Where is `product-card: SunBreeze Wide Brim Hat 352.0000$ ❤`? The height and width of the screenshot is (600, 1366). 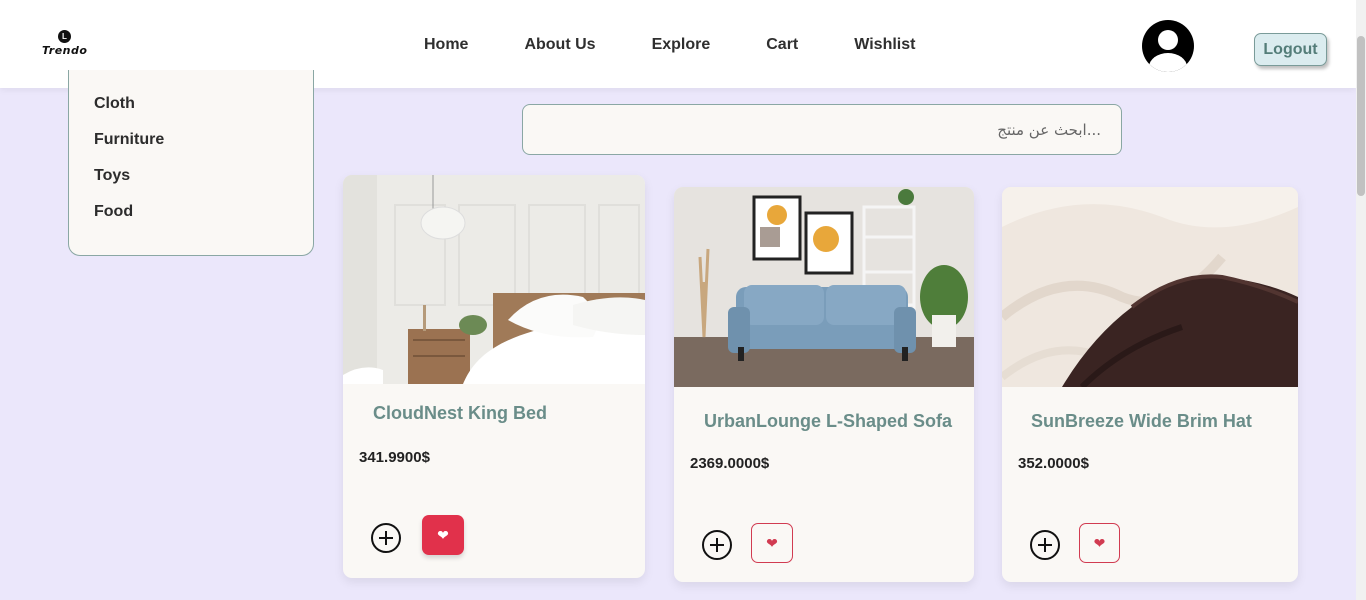 product-card: SunBreeze Wide Brim Hat 352.0000$ ❤ is located at coordinates (1150, 384).